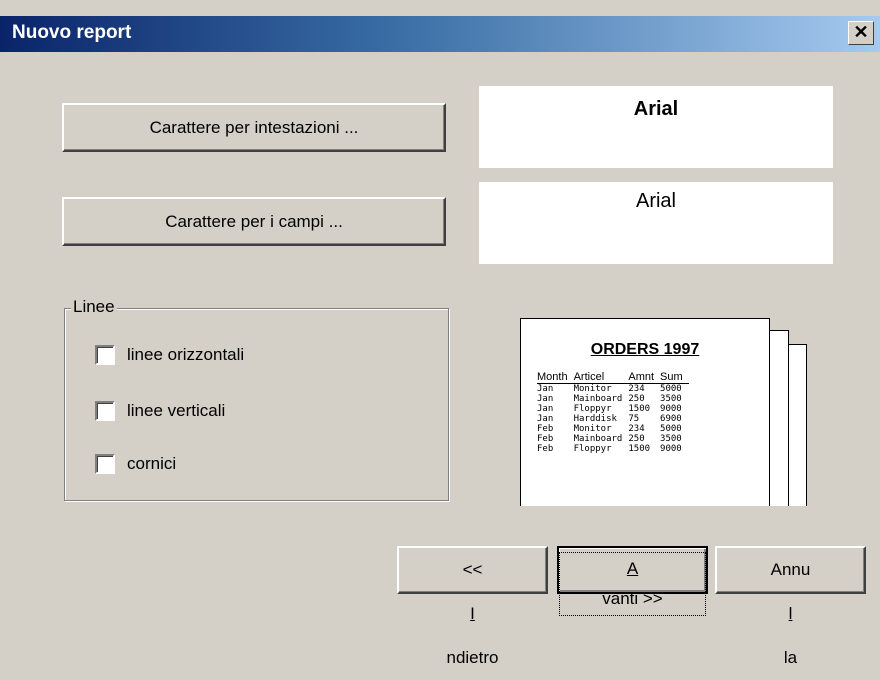 This screenshot has height=680, width=880. I want to click on table-row: Jan Harddisk 75 6900, so click(613, 419).